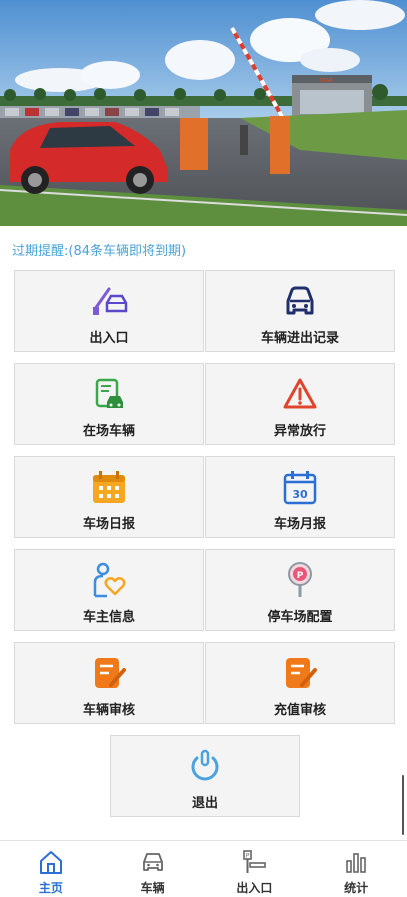  I want to click on power-icon, so click(205, 766).